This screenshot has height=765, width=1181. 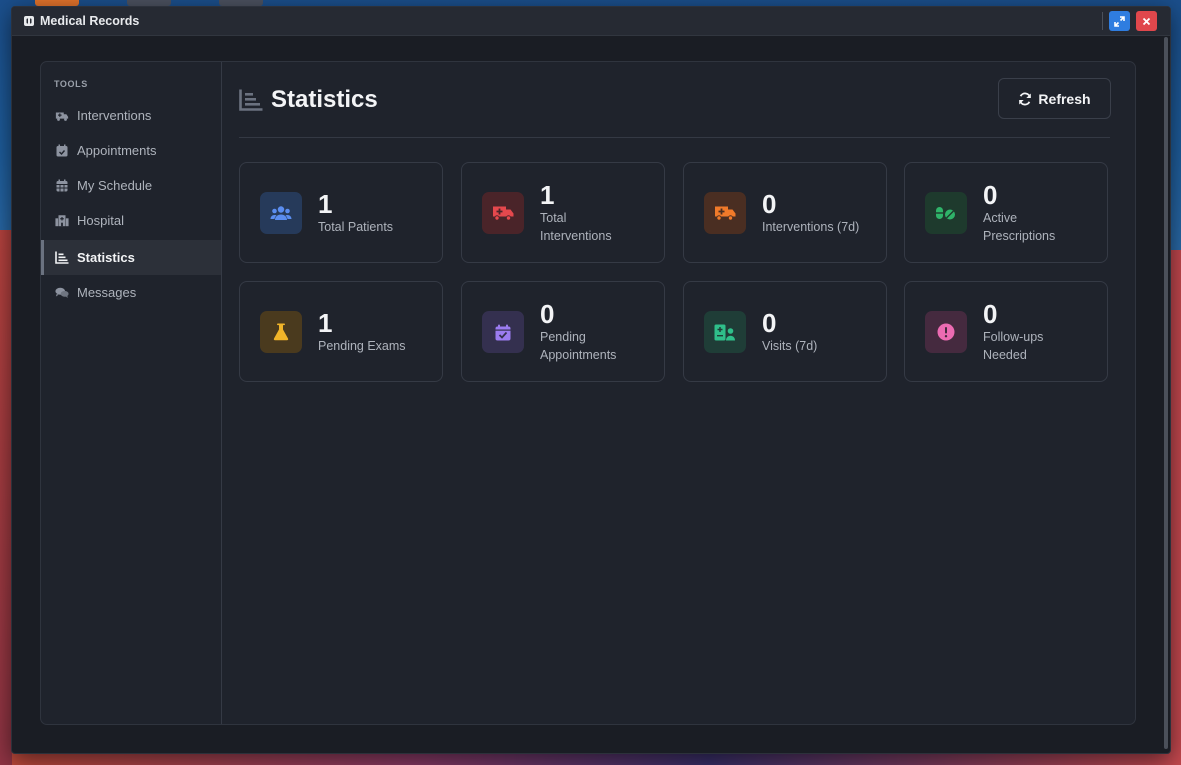 I want to click on sidebar-item-label: My Schedule, so click(x=115, y=185).